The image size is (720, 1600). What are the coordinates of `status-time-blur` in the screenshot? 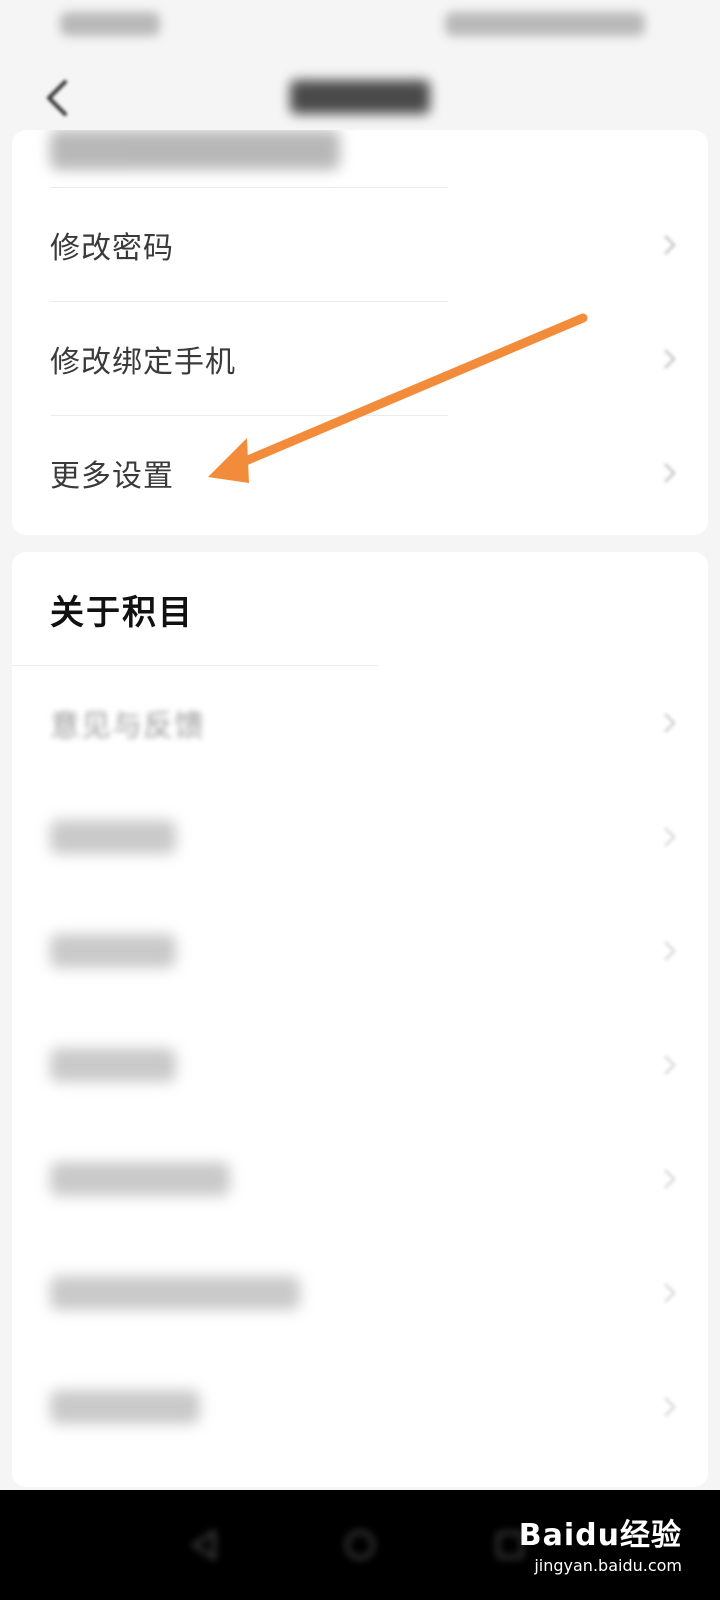 It's located at (110, 24).